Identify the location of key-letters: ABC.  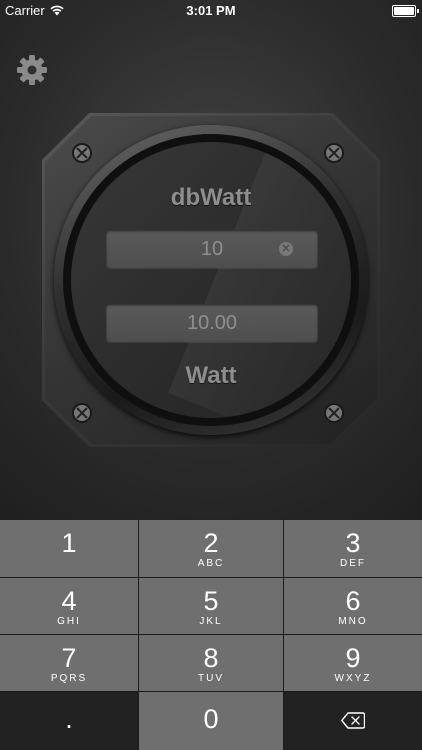
(211, 563).